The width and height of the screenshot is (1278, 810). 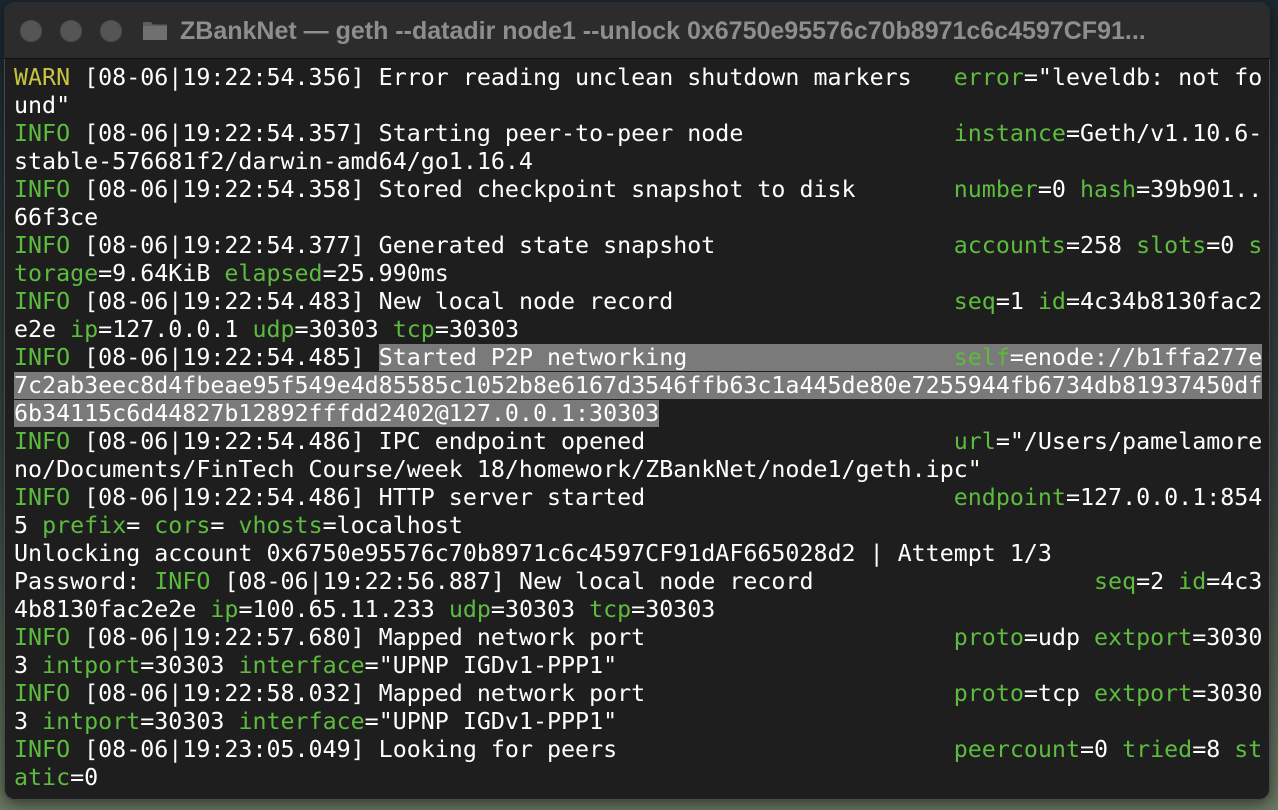 What do you see at coordinates (224, 357) in the screenshot?
I see `terminal-text: [08-06|19:22:54.485]` at bounding box center [224, 357].